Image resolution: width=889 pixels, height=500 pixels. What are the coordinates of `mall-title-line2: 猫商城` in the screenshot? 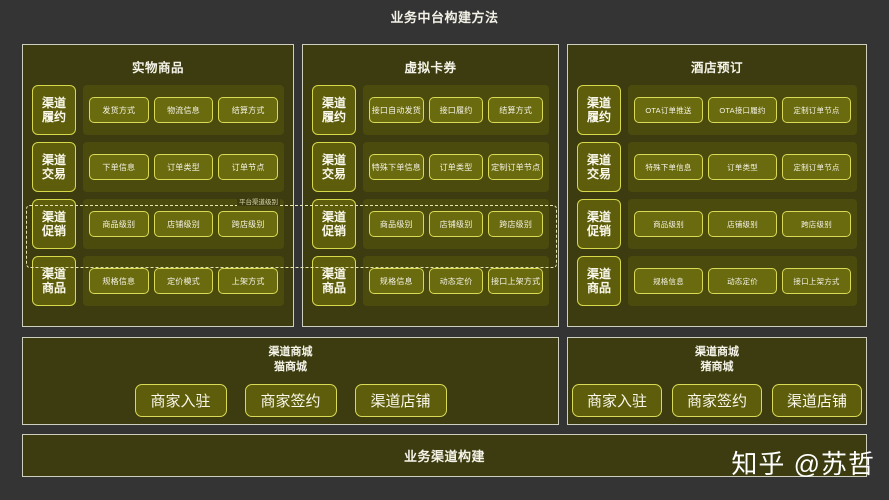 It's located at (290, 367).